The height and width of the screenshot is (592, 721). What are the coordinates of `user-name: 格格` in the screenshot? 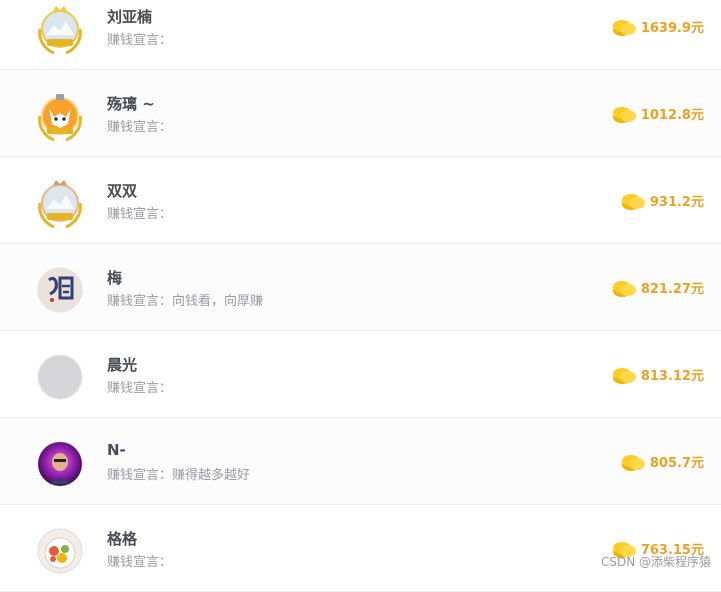 It's located at (122, 539).